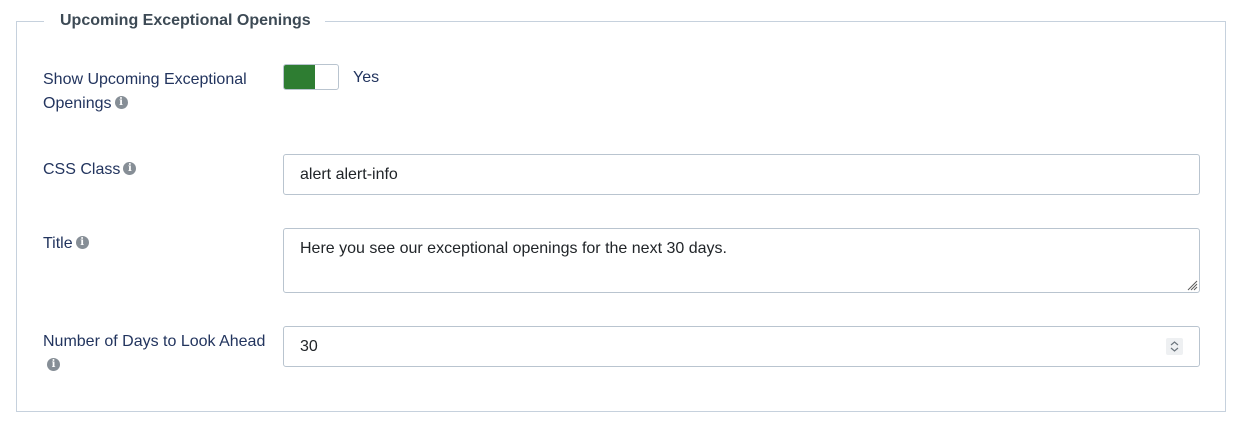  Describe the element at coordinates (58, 243) in the screenshot. I see `title-label-text: Title` at that location.